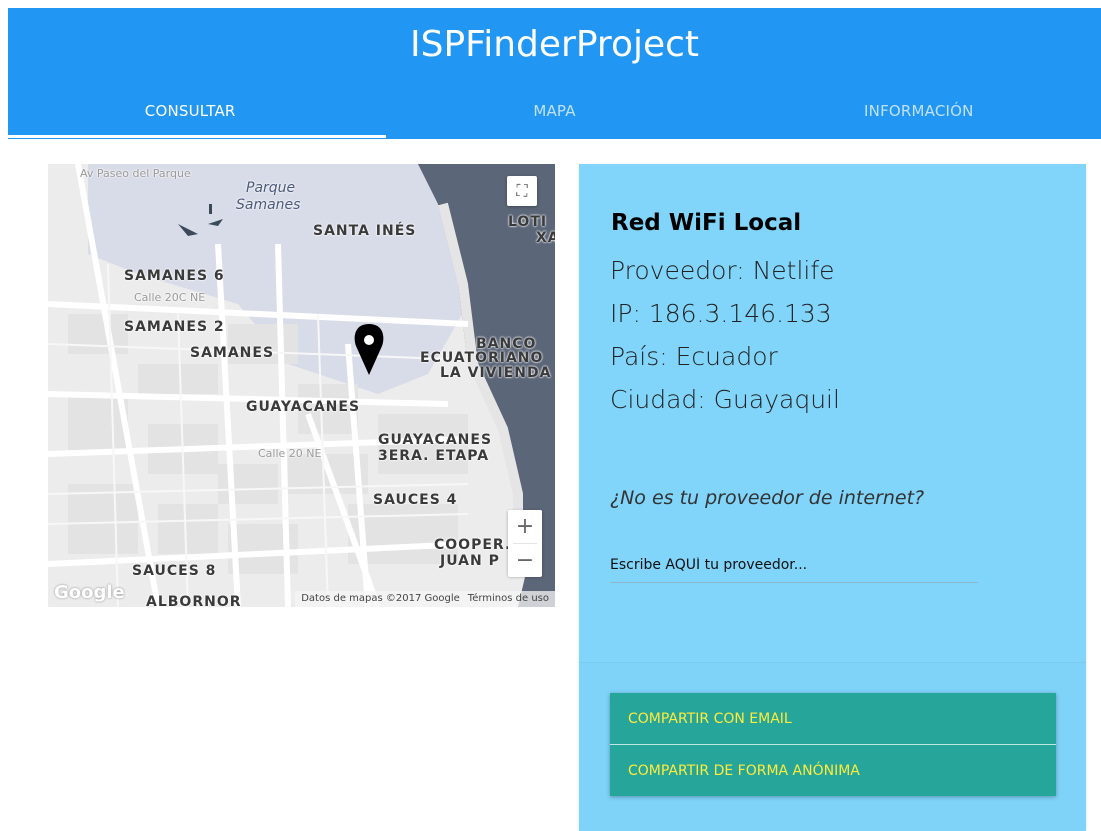 The height and width of the screenshot is (831, 1101). Describe the element at coordinates (721, 313) in the screenshot. I see `ip-line: IP: 186.3.146.133` at that location.